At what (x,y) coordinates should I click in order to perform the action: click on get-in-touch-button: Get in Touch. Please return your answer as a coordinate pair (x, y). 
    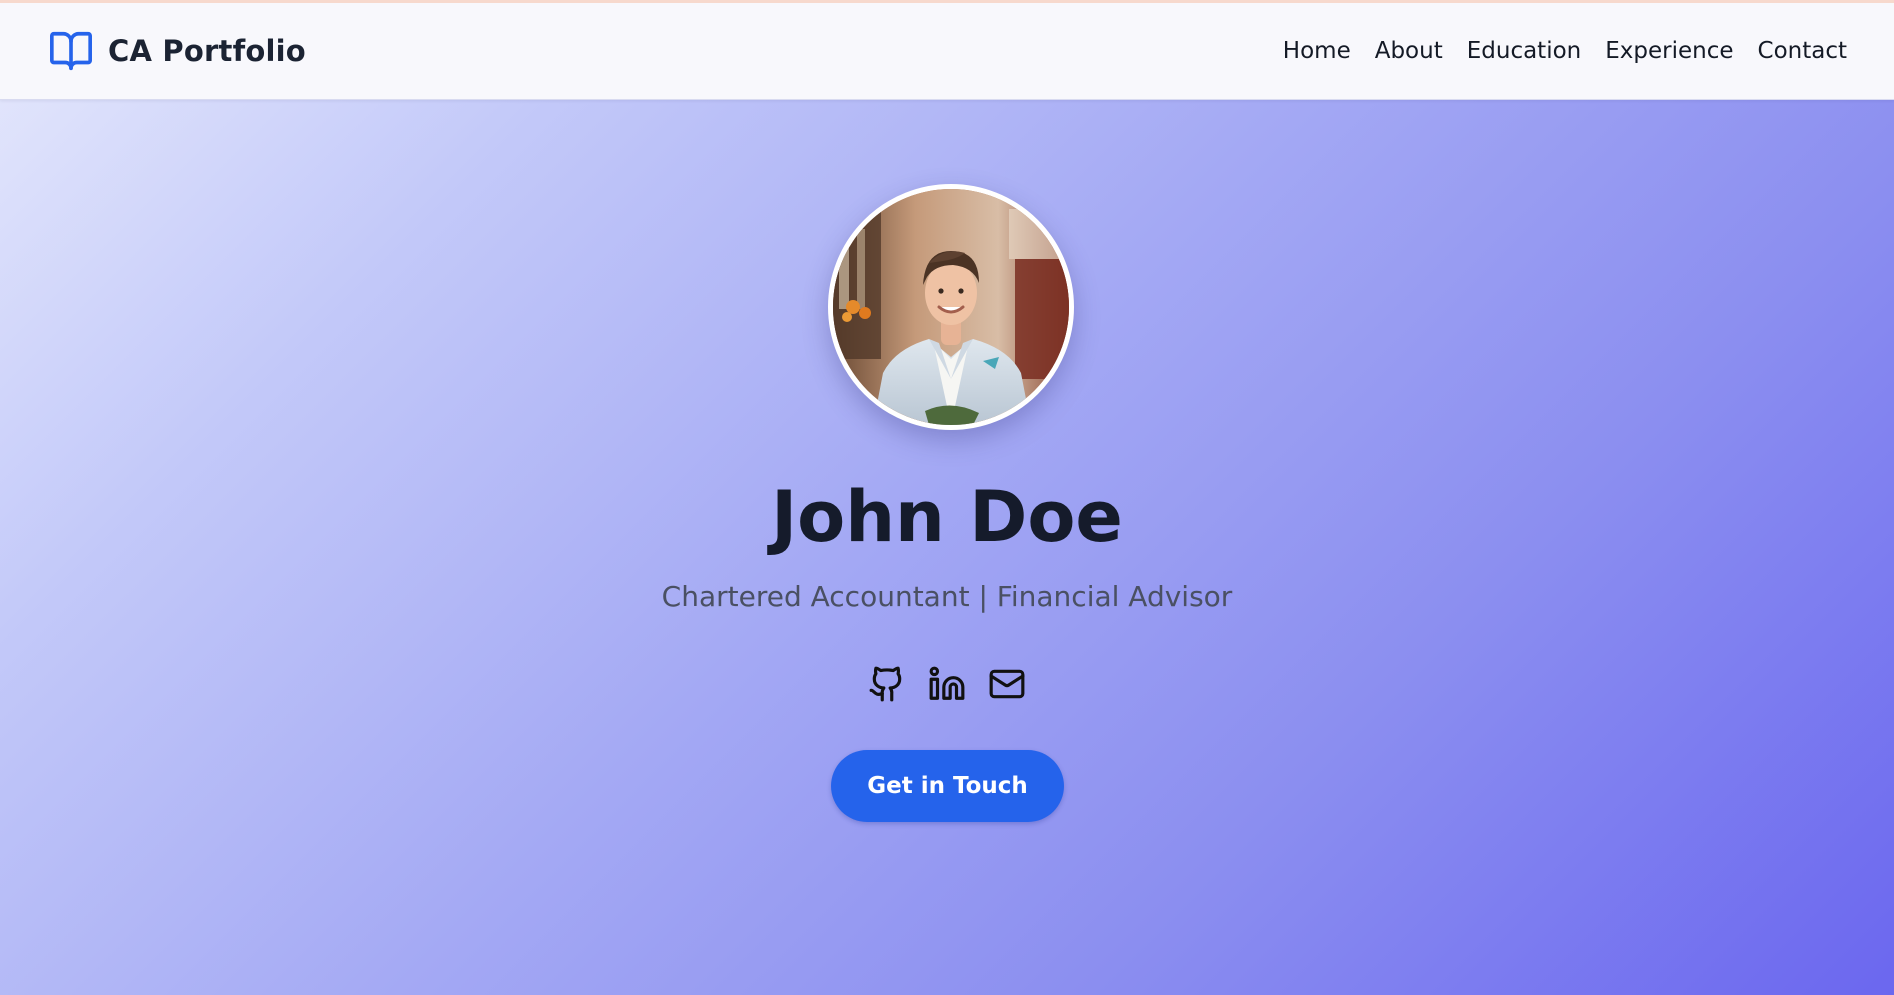
    Looking at the image, I should click on (947, 786).